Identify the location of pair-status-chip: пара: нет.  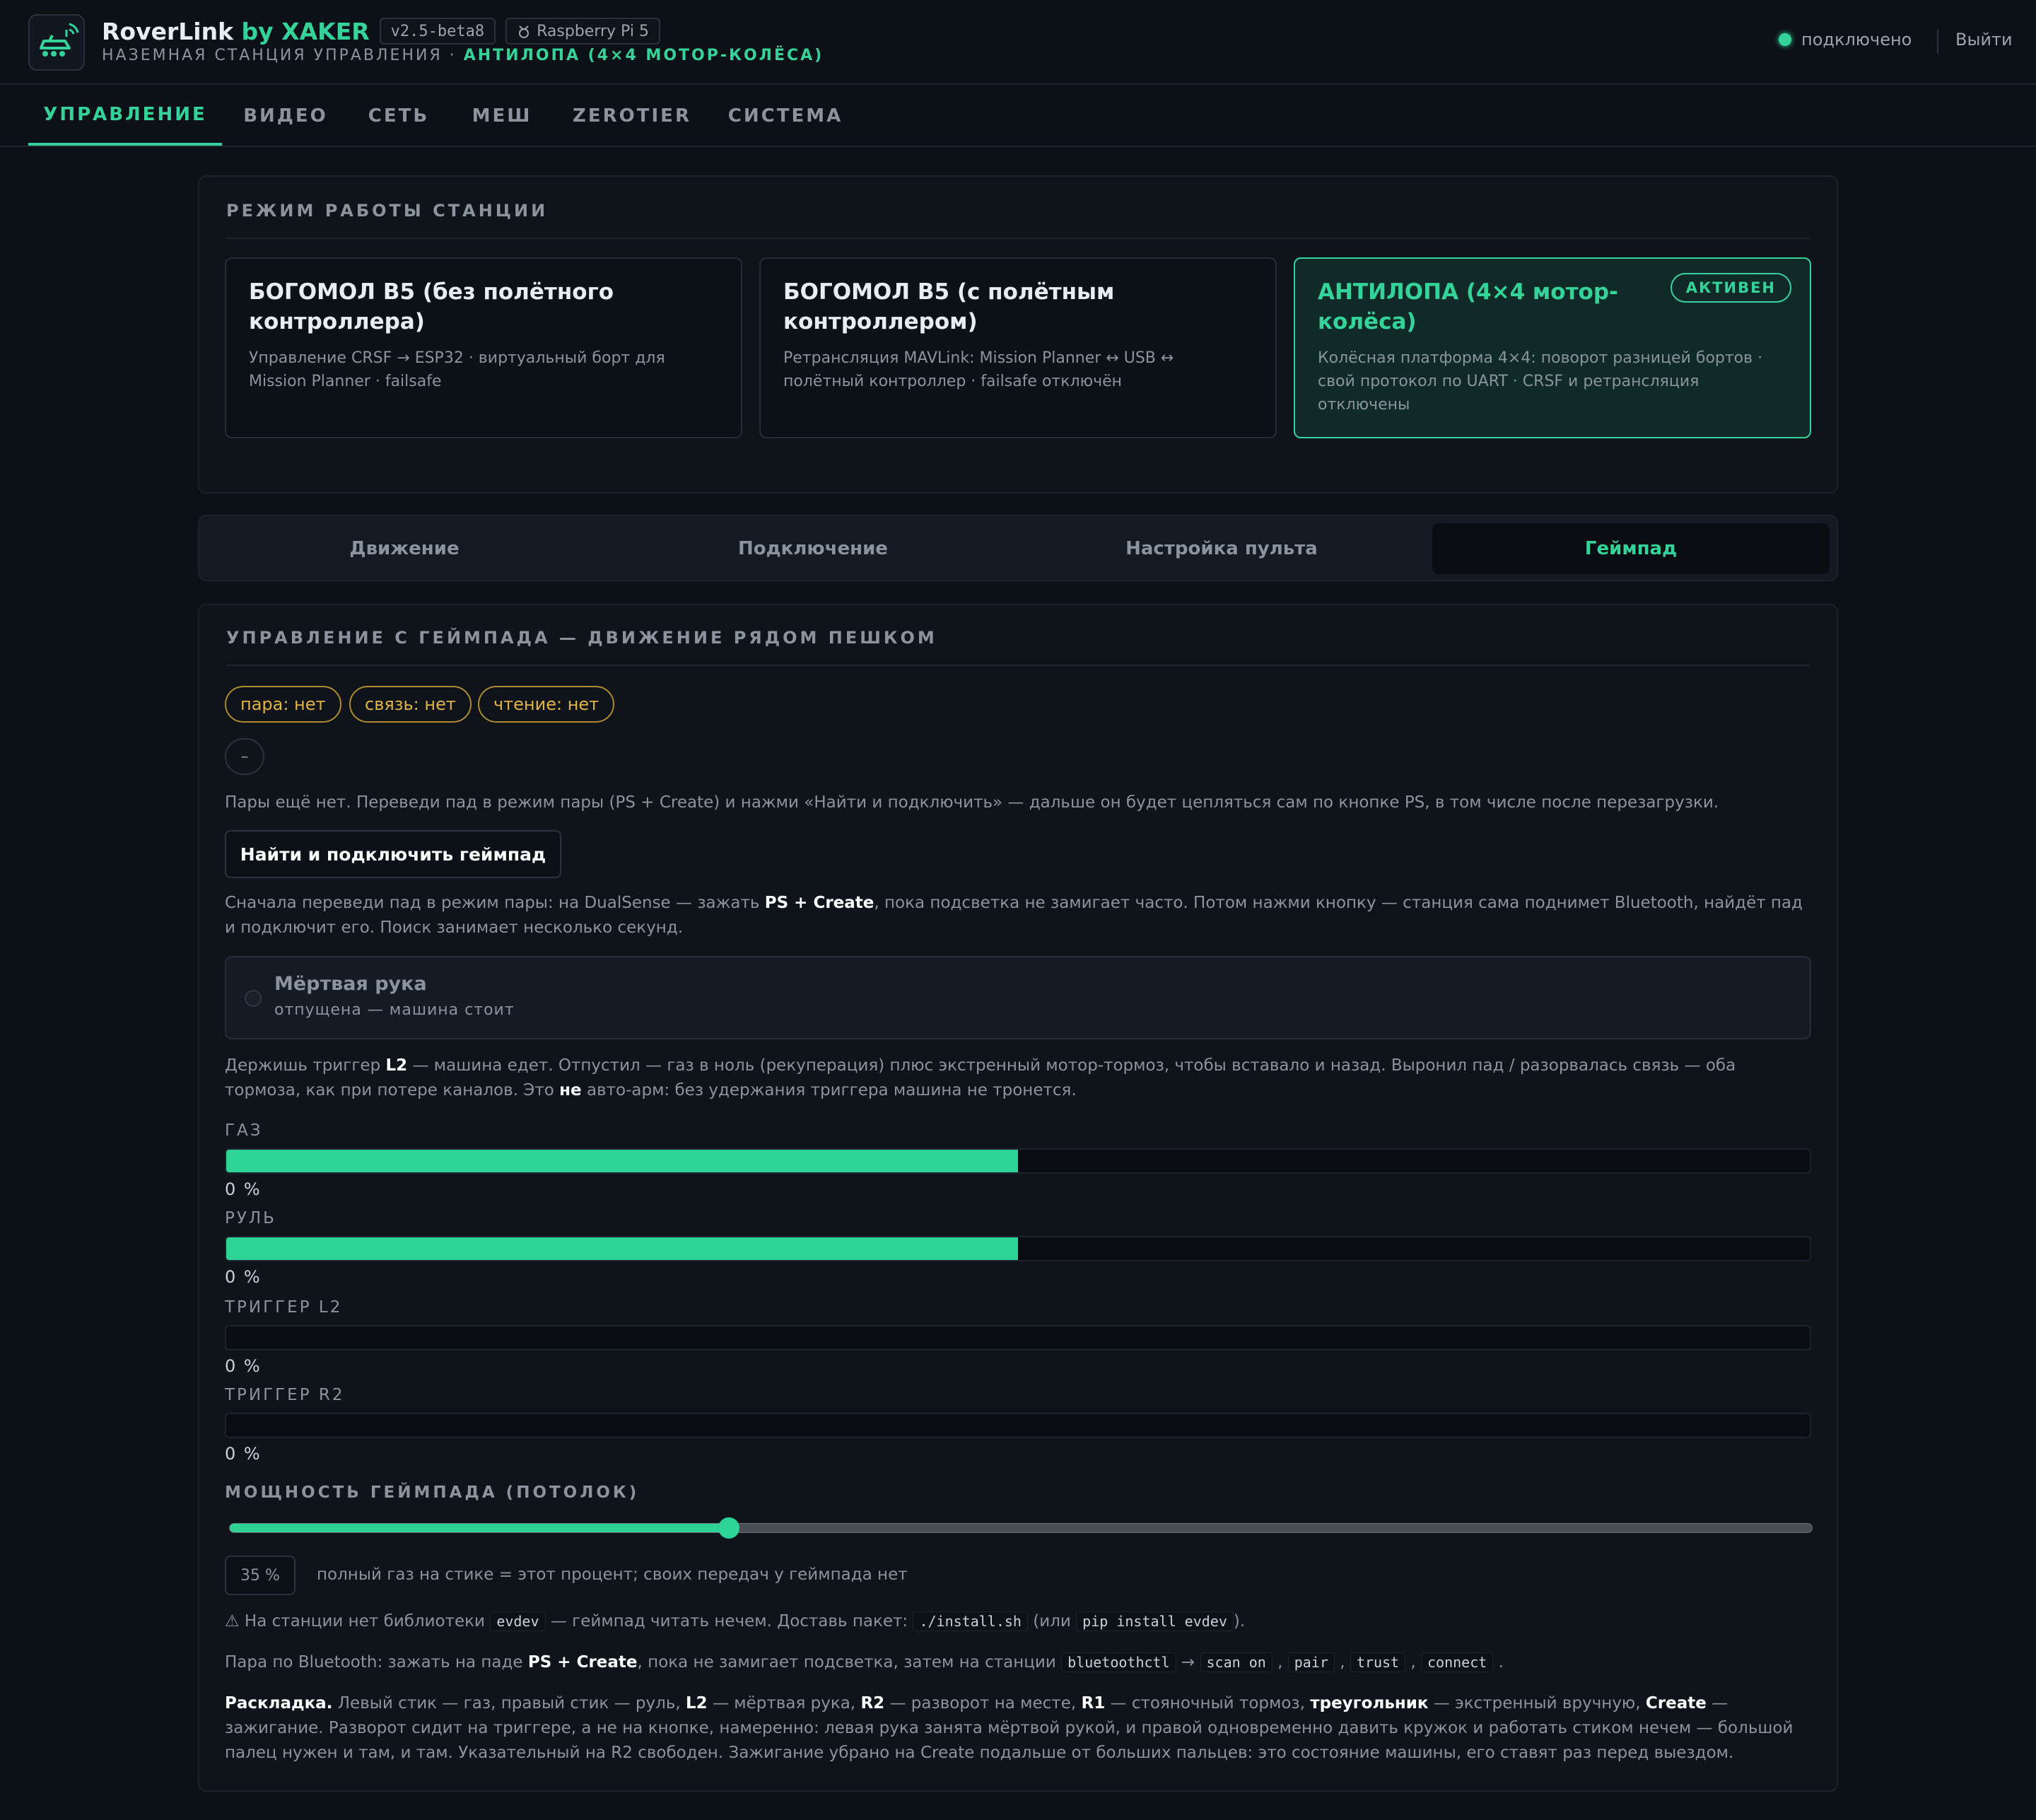
(283, 704).